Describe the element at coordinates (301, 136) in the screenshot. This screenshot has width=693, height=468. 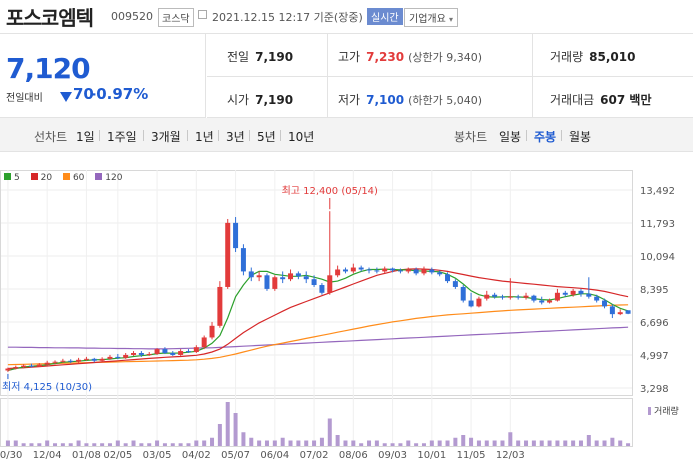
I see `period-10y: 10년` at that location.